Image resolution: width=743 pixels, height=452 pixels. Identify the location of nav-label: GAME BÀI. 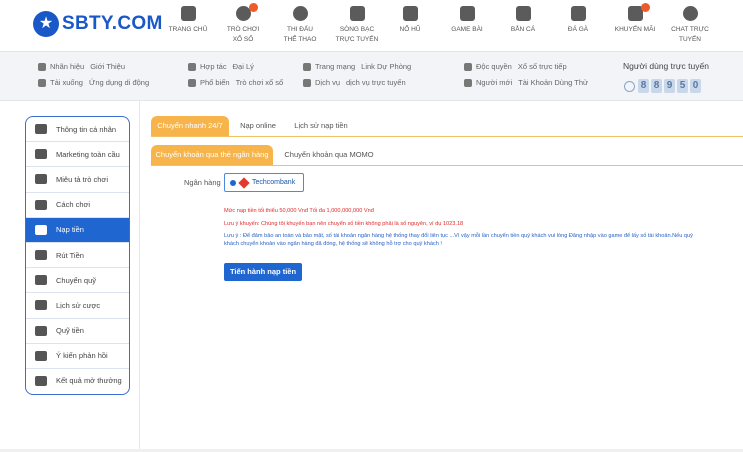
(467, 29).